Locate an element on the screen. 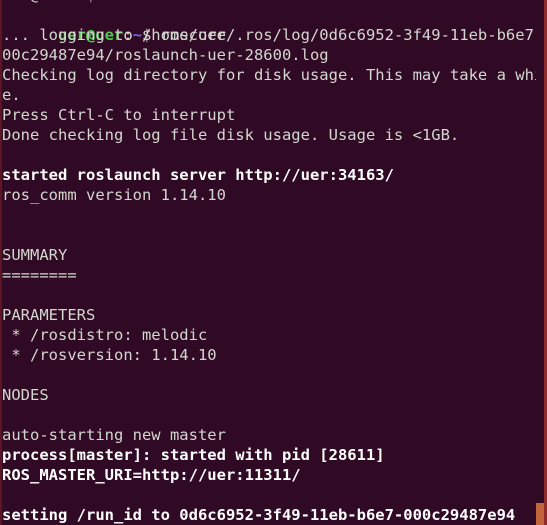  scrollbar-track is located at coordinates (540, 262).